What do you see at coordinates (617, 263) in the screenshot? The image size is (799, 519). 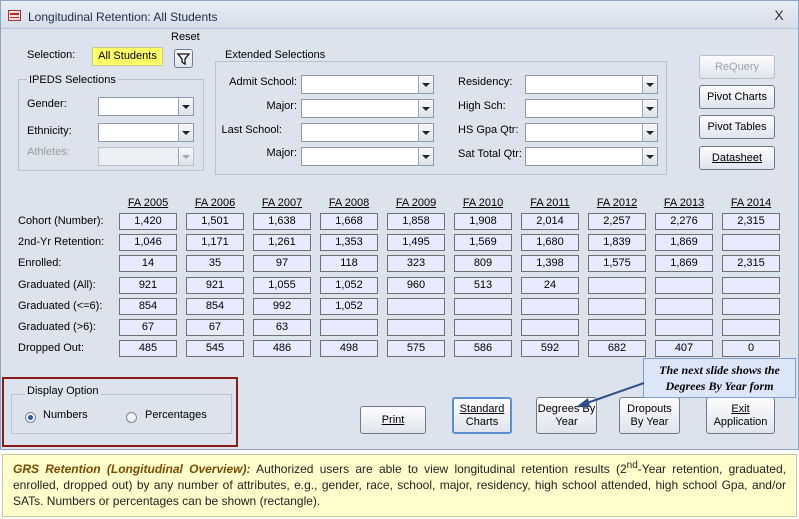 I see `data-cell: 1,575` at bounding box center [617, 263].